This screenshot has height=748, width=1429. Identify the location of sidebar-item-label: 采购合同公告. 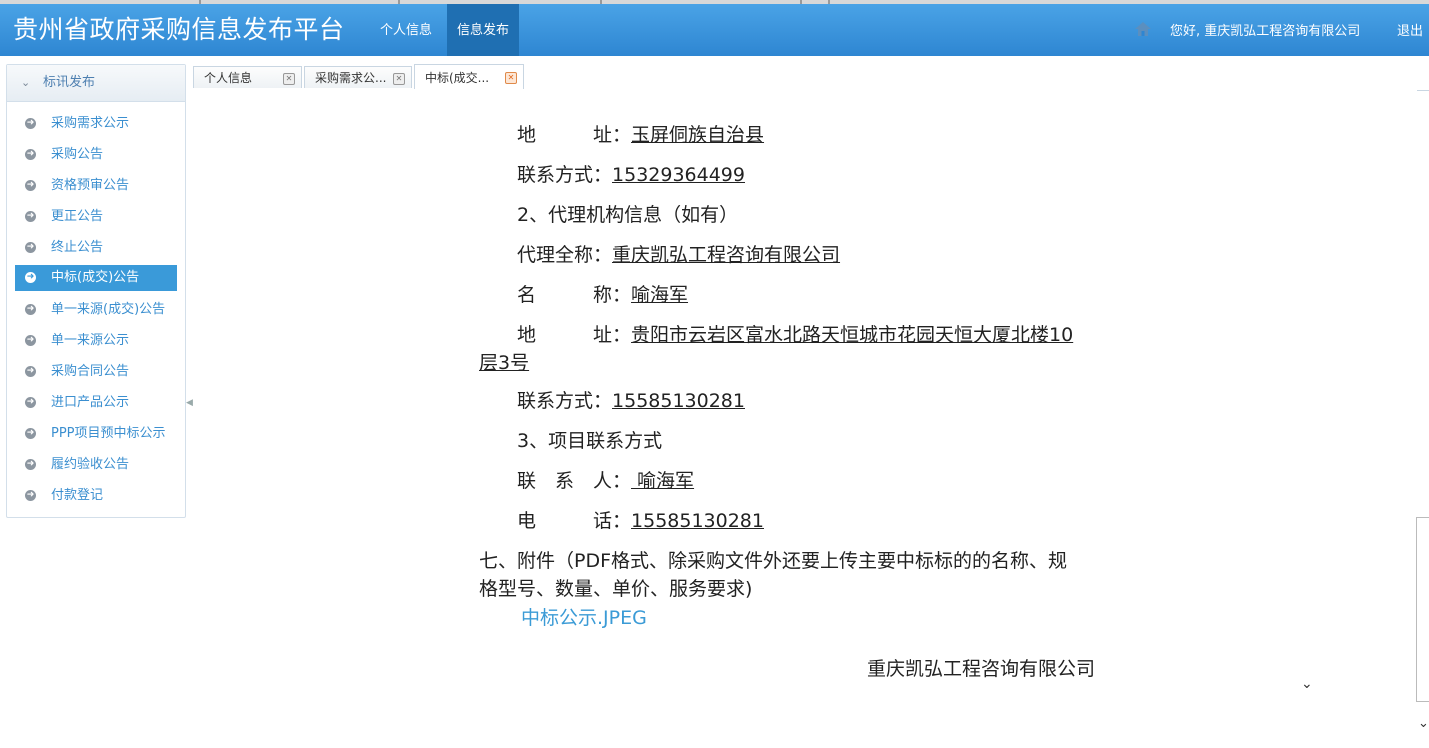
(90, 371).